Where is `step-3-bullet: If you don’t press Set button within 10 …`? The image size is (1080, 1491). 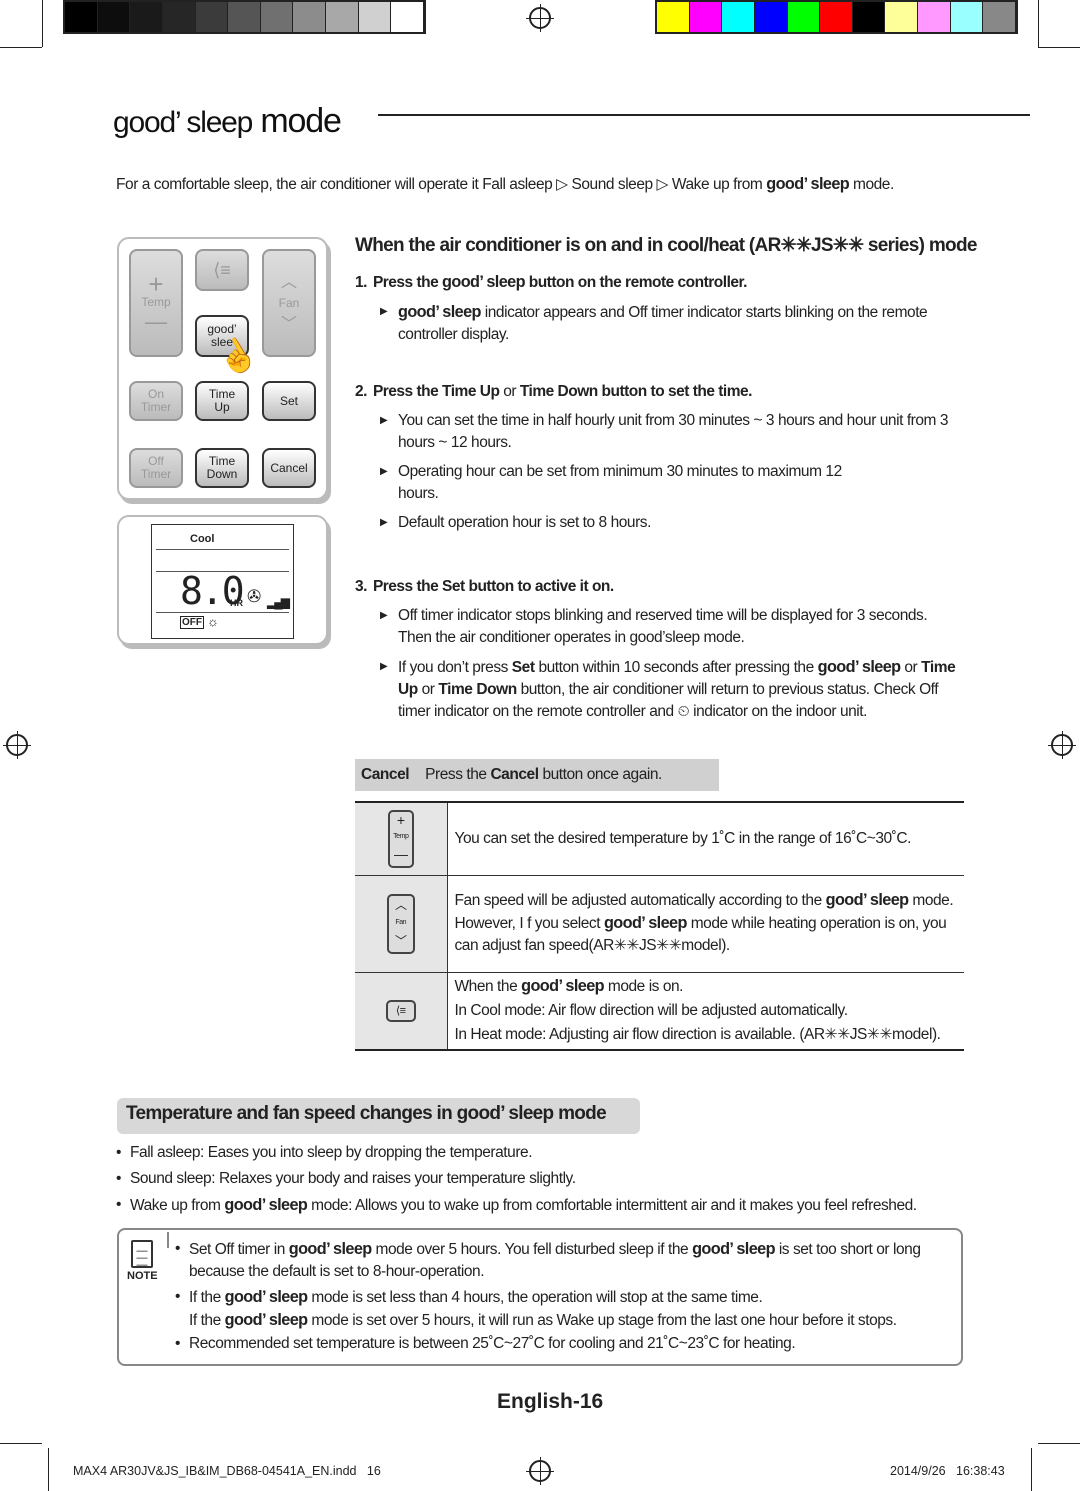 step-3-bullet: If you don’t press Set button within 10 … is located at coordinates (672, 689).